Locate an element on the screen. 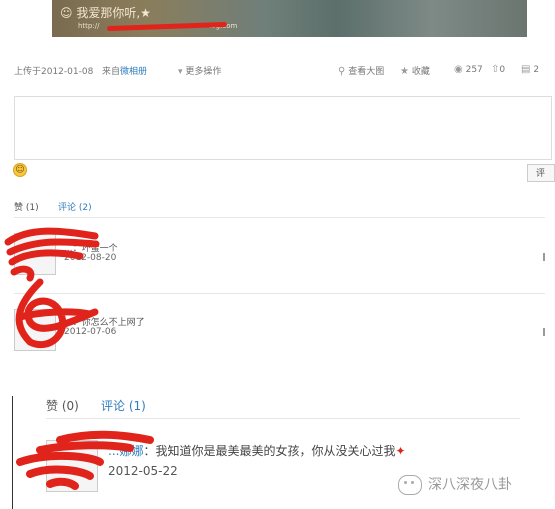 The height and width of the screenshot is (509, 555). source-link: 微相册 is located at coordinates (133, 72).